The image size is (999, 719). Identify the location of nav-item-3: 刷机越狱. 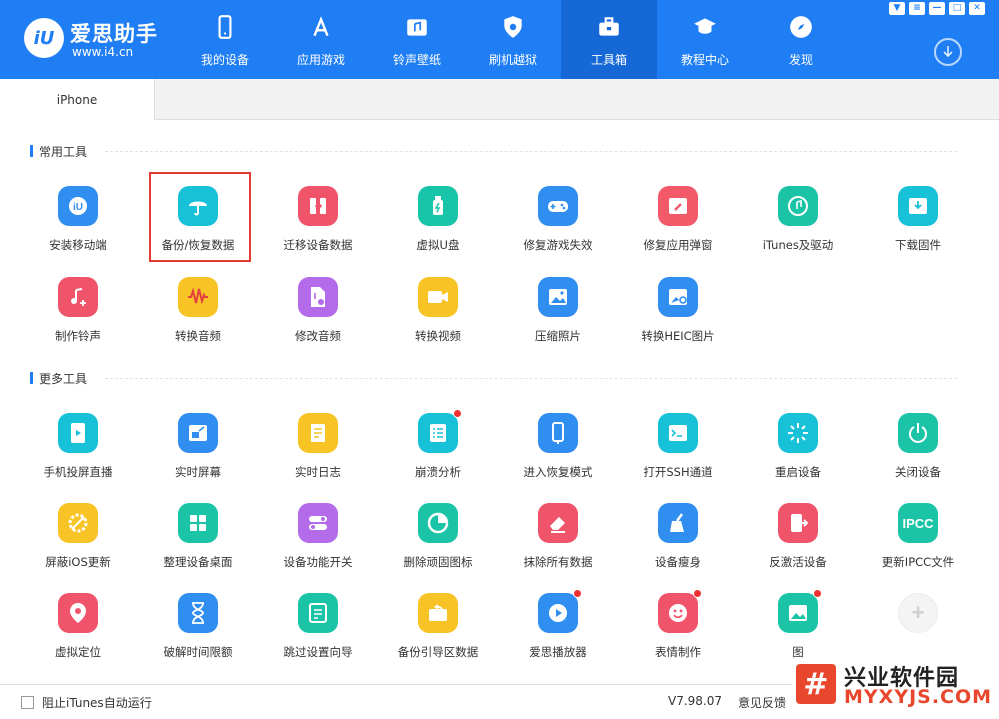
(513, 39).